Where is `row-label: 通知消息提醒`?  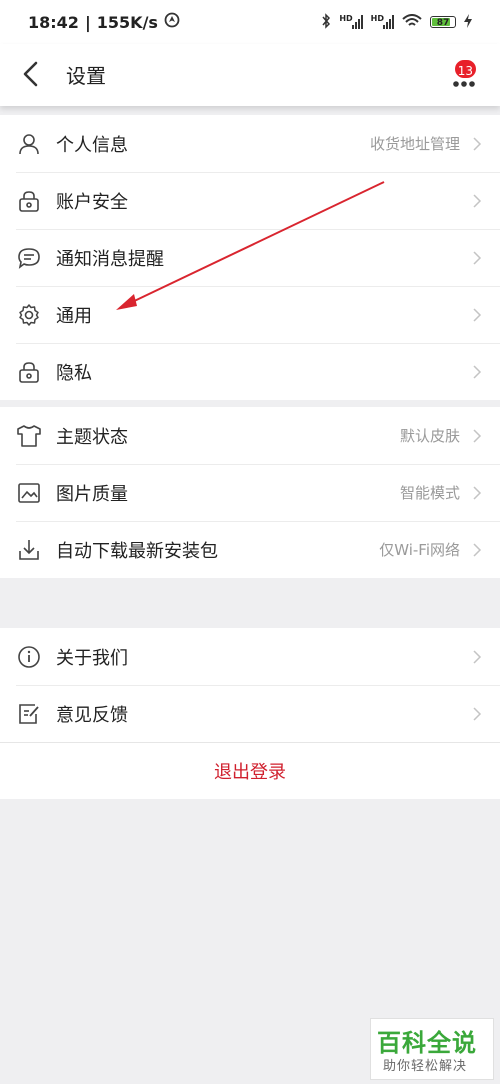
row-label: 通知消息提醒 is located at coordinates (110, 259).